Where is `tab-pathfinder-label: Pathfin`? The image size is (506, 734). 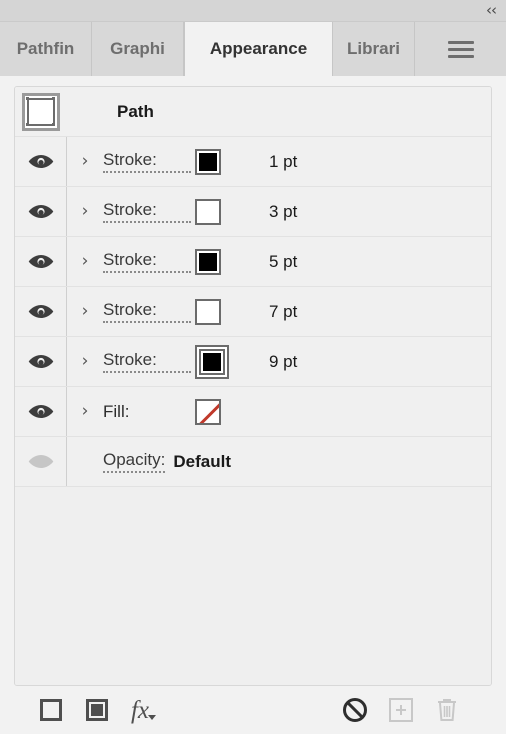
tab-pathfinder-label: Pathfin is located at coordinates (45, 48).